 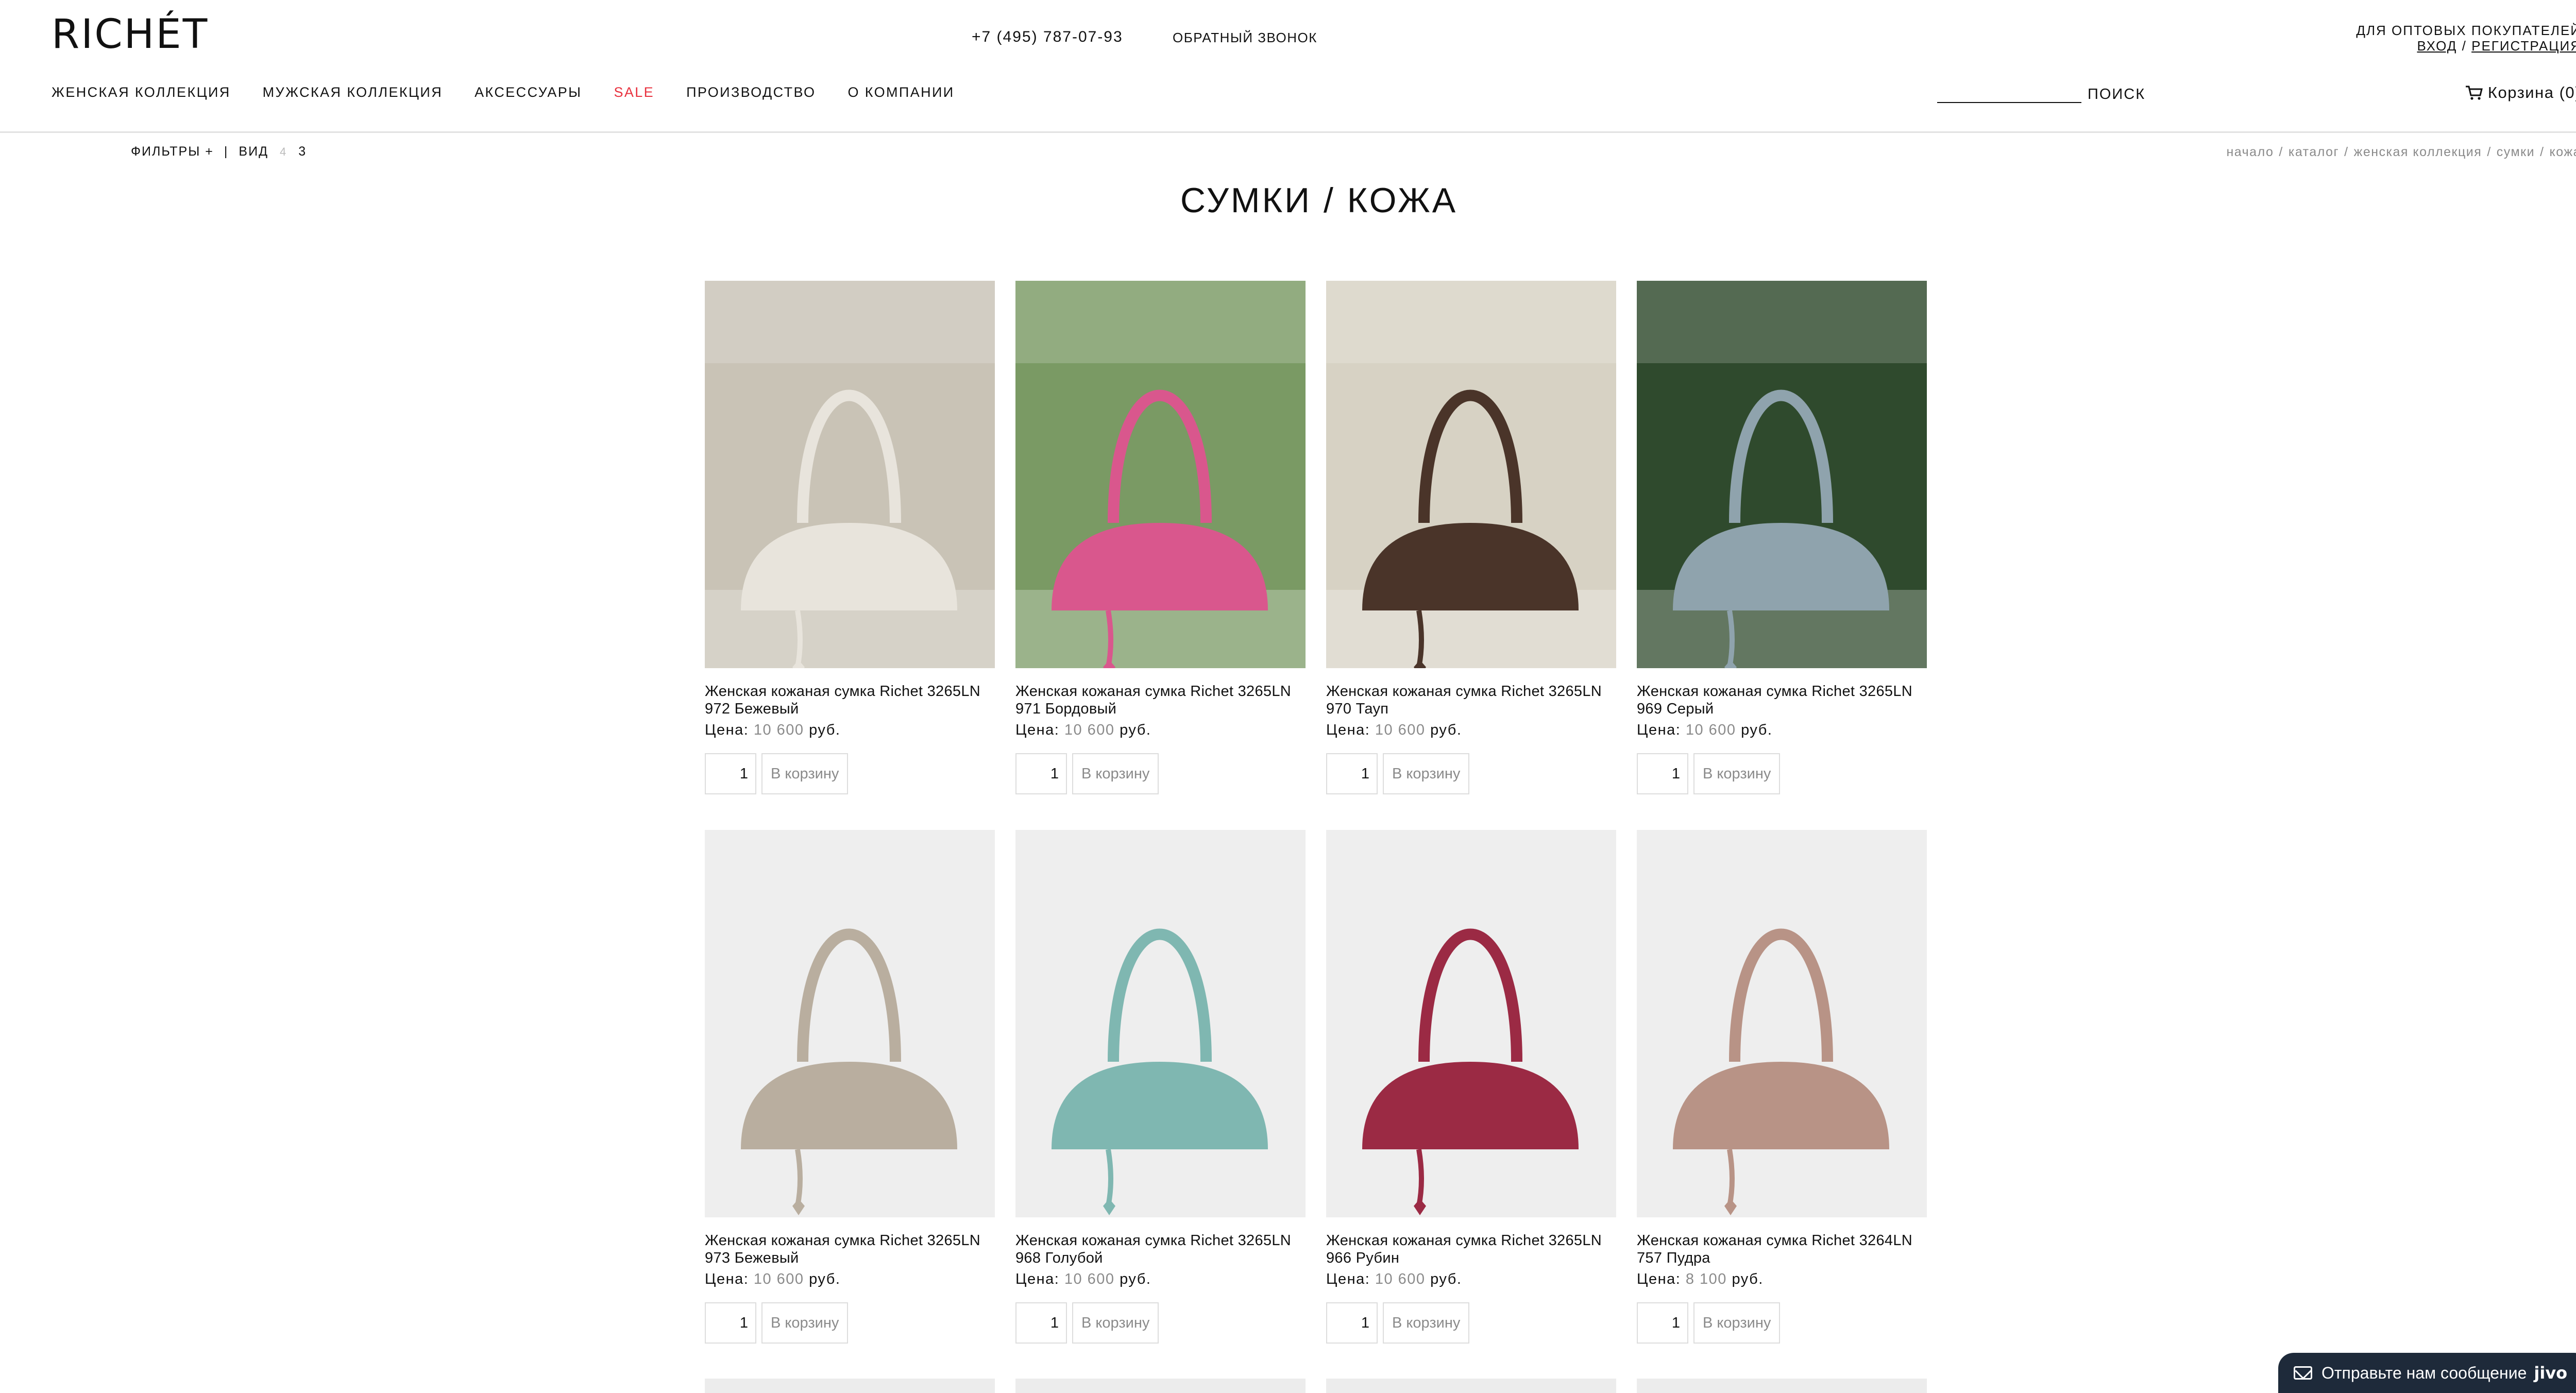 What do you see at coordinates (2250, 152) in the screenshot?
I see `breadcrumb-home: начало` at bounding box center [2250, 152].